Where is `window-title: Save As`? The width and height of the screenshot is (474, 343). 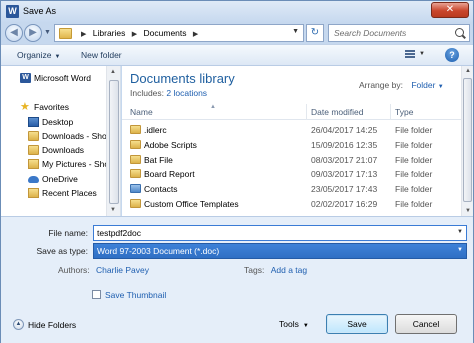
window-title: Save As is located at coordinates (40, 11).